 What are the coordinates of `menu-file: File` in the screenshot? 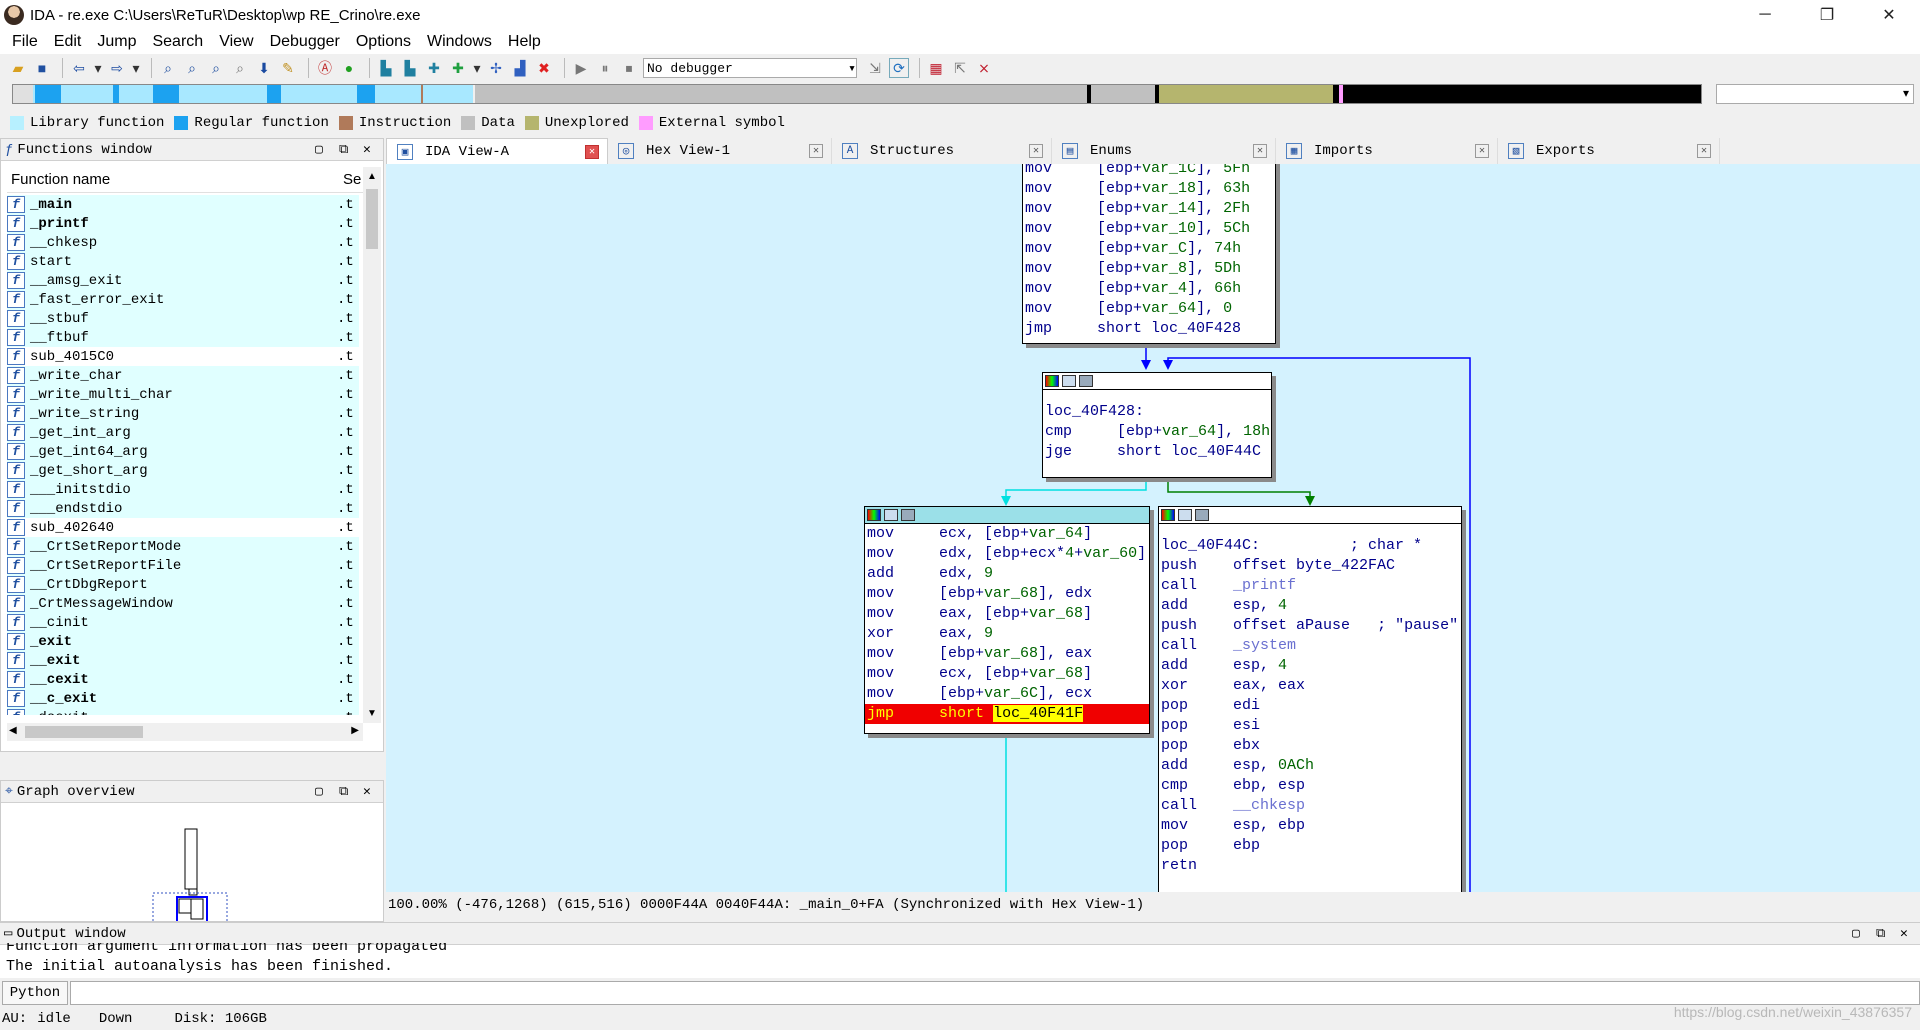 It's located at (25, 42).